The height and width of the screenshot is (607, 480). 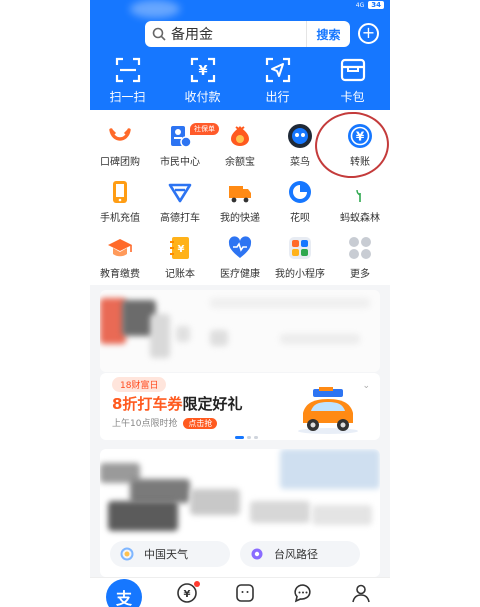 I want to click on quick-actions: 扫一扫 ¥ 收付款 出行 卡包, so click(x=240, y=80).